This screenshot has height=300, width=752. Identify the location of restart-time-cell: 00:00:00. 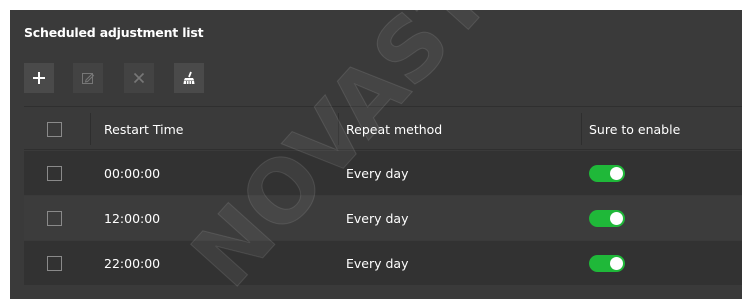
(132, 173).